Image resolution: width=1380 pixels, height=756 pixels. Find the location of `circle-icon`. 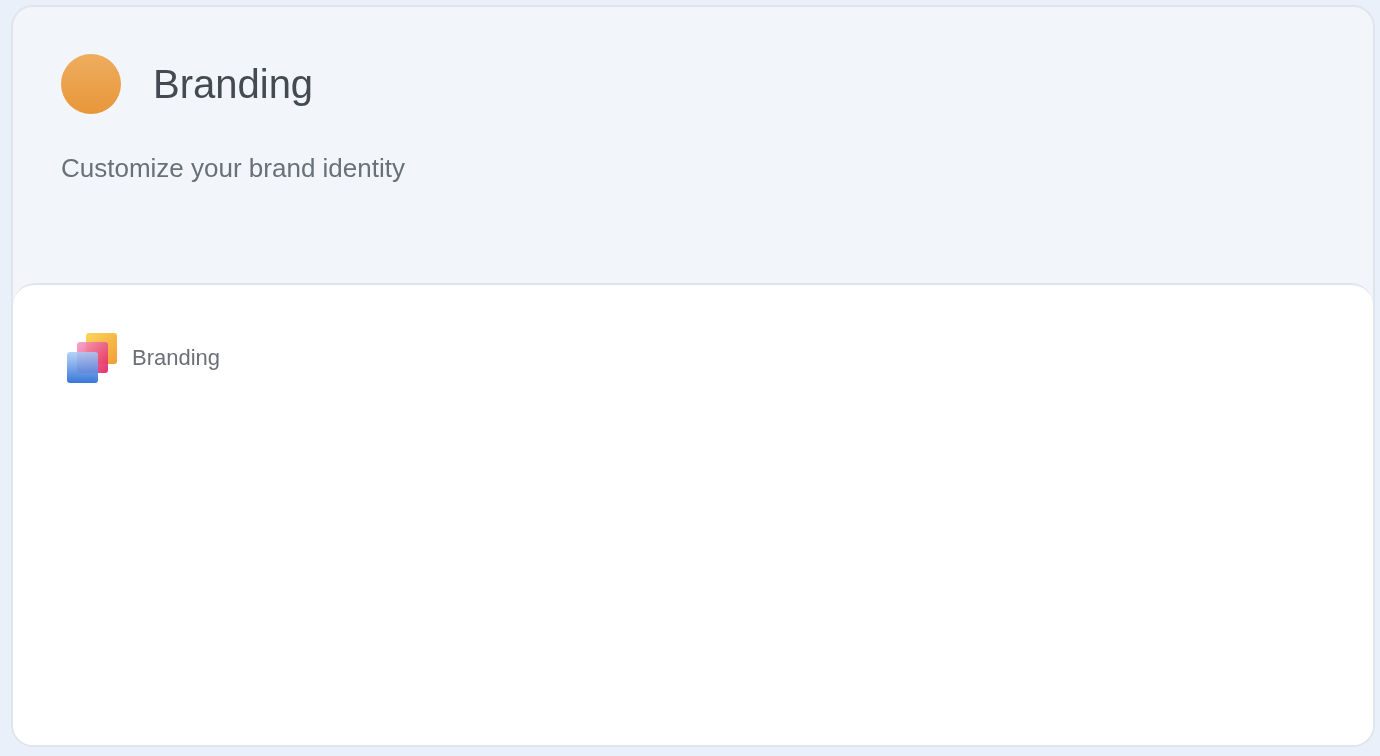

circle-icon is located at coordinates (91, 84).